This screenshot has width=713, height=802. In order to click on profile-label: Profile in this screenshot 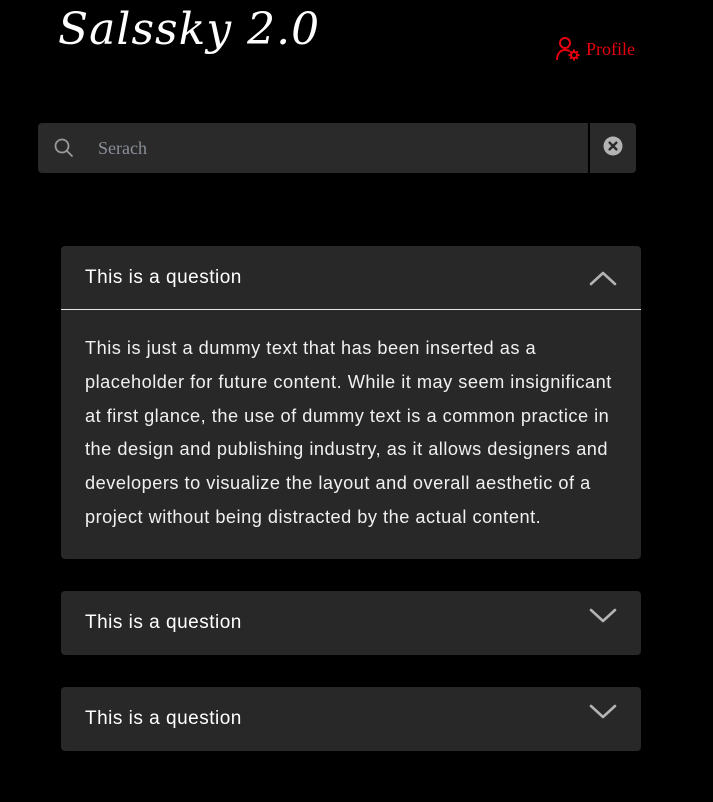, I will do `click(610, 48)`.